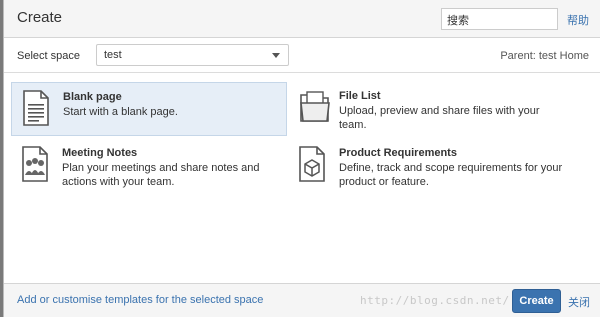 This screenshot has width=600, height=317. I want to click on select-space-label: Select space, so click(48, 56).